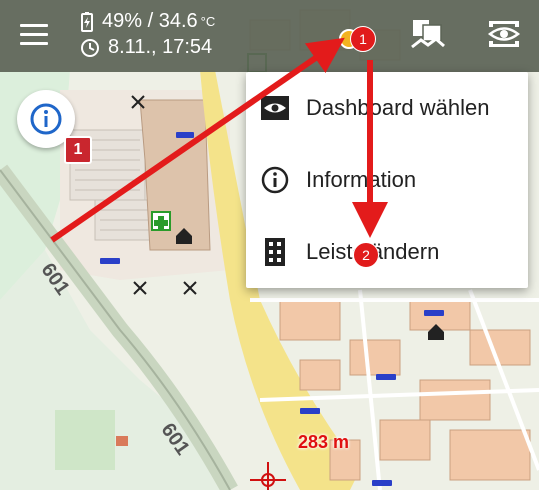 This screenshot has height=490, width=539. Describe the element at coordinates (324, 442) in the screenshot. I see `distance-label: 283 m` at that location.